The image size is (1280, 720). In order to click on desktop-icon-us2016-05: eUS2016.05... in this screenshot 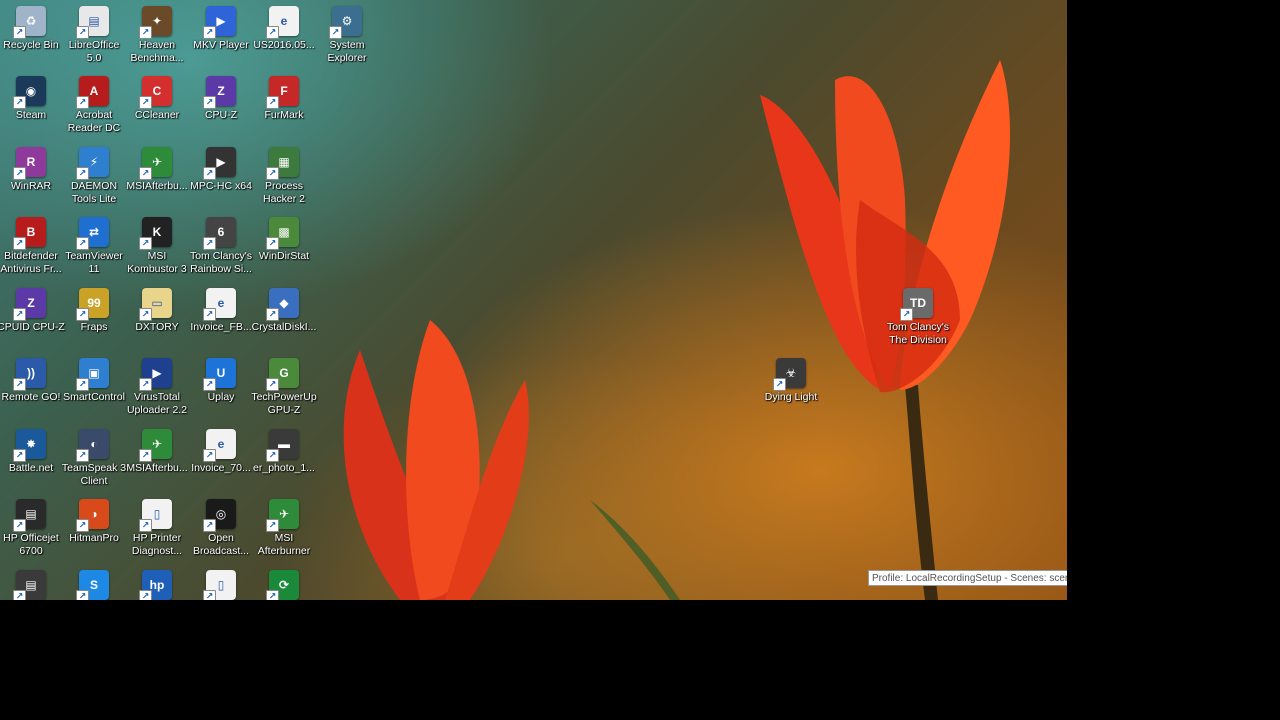, I will do `click(284, 29)`.